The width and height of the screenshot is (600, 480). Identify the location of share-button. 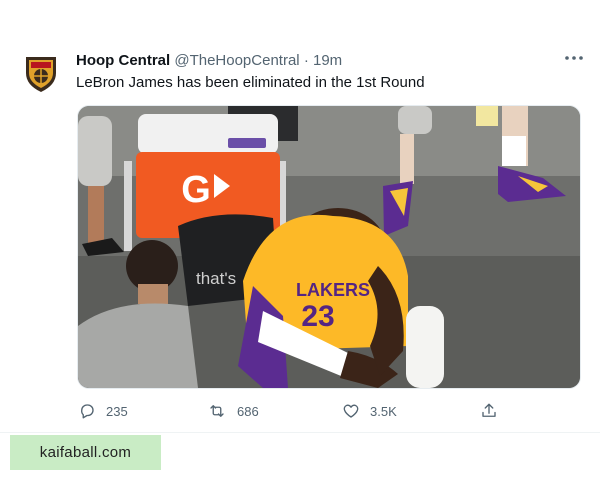
(489, 411).